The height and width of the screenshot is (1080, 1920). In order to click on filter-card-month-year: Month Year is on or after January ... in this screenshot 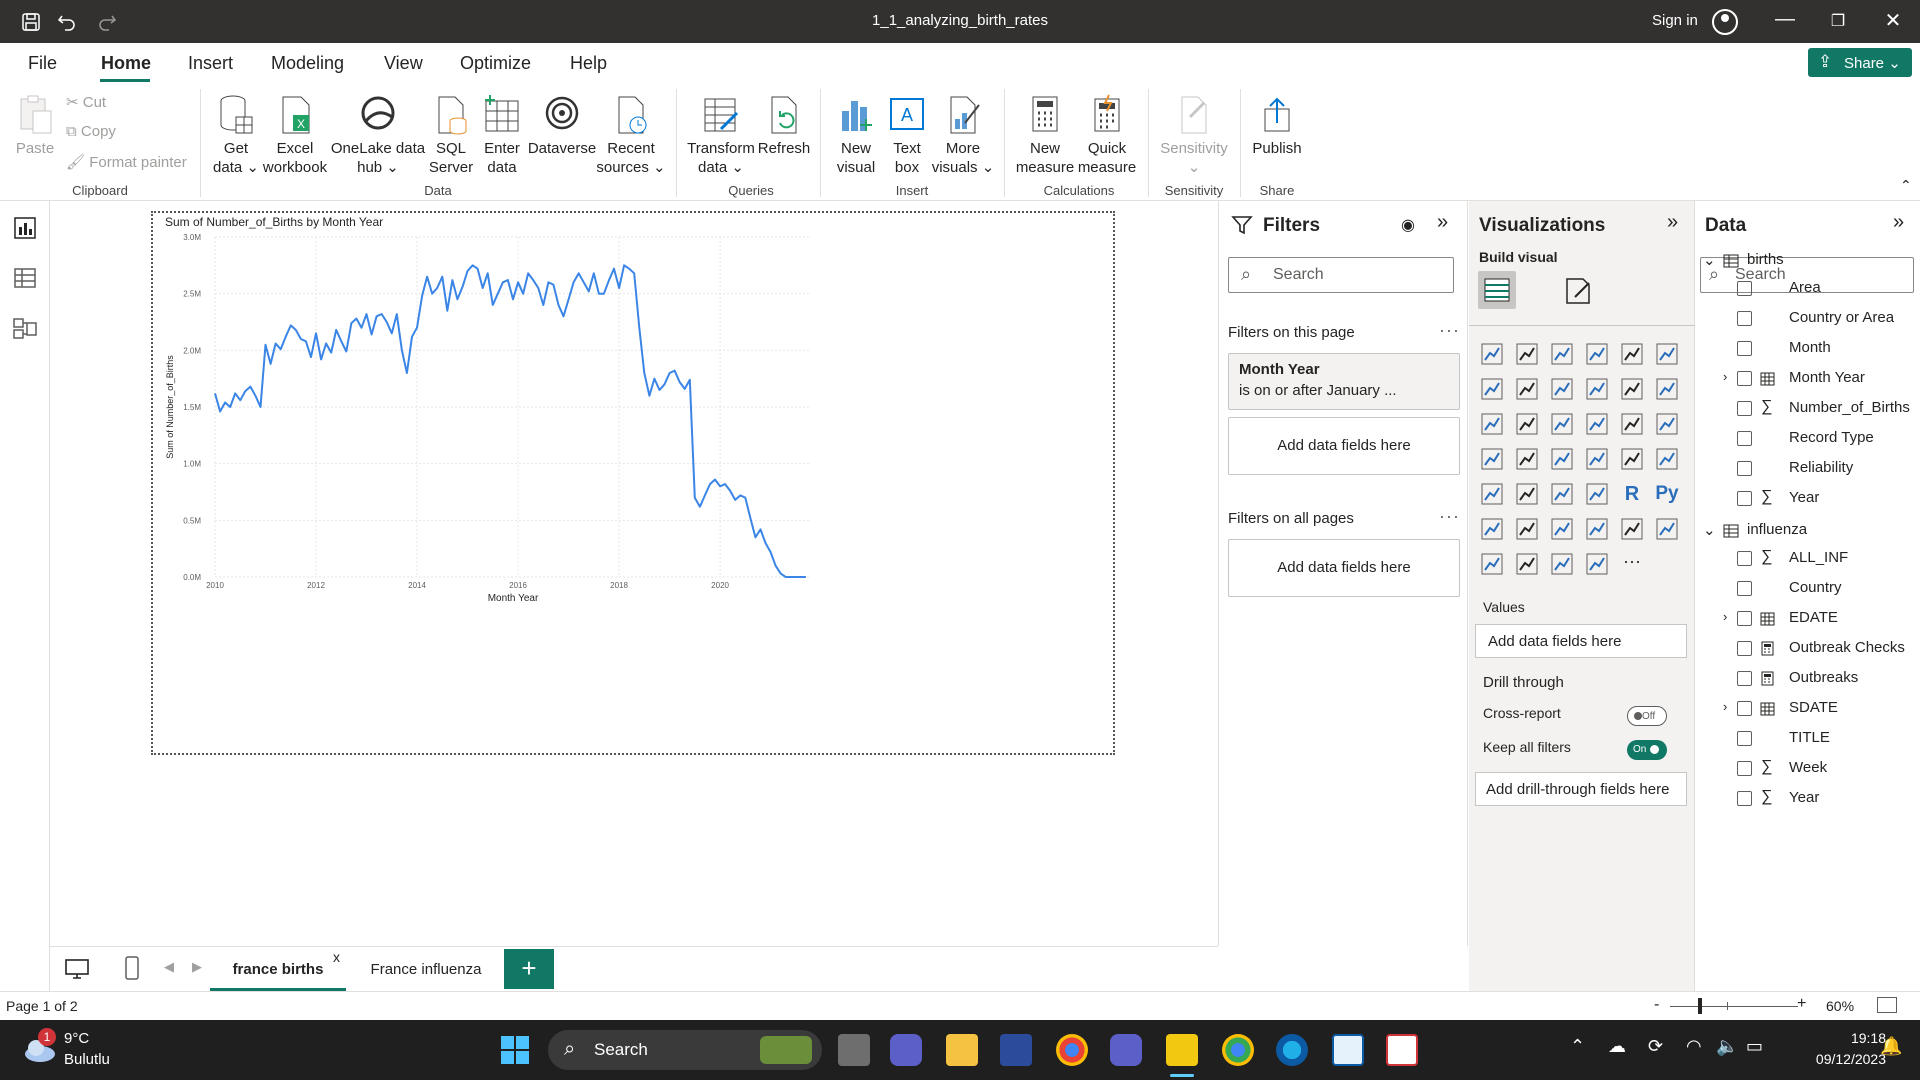, I will do `click(1344, 381)`.